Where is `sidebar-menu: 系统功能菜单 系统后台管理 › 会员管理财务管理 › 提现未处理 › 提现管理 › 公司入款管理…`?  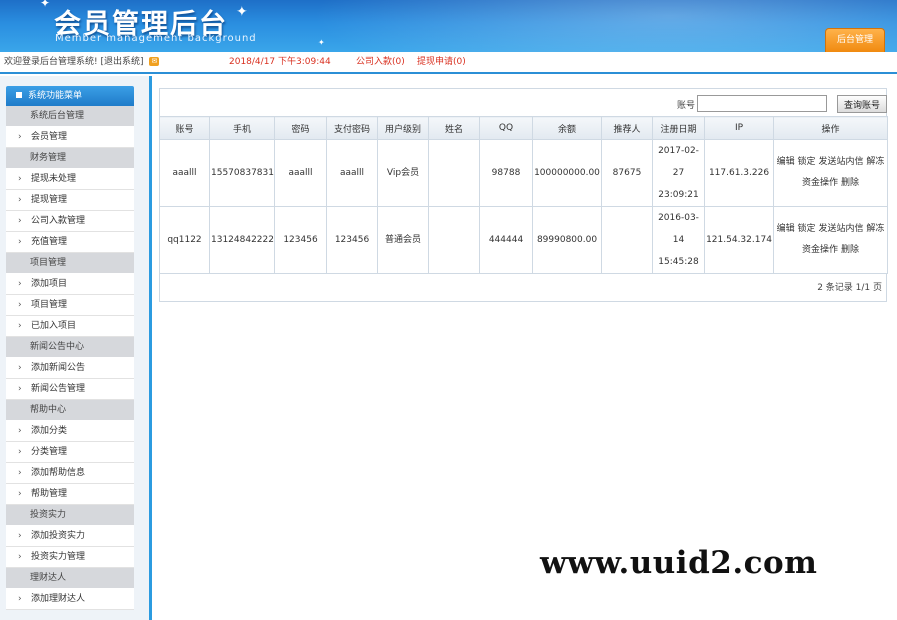
sidebar-menu: 系统功能菜单 系统后台管理 › 会员管理财务管理 › 提现未处理 › 提现管理 › 公司入款管理… is located at coordinates (70, 348).